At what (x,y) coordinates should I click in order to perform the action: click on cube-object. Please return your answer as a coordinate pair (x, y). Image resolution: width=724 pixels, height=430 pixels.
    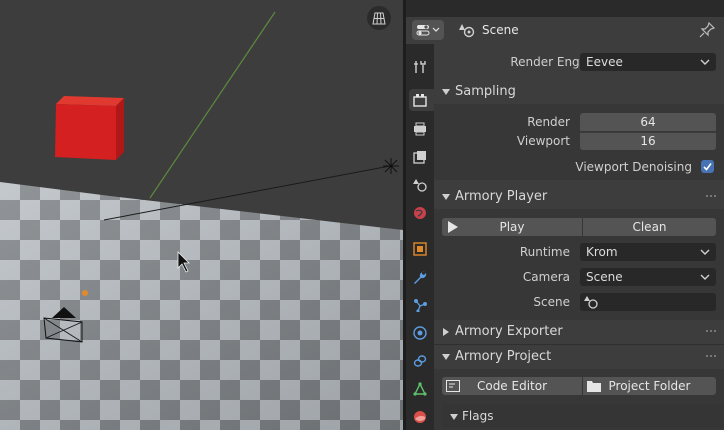
    Looking at the image, I should click on (89, 128).